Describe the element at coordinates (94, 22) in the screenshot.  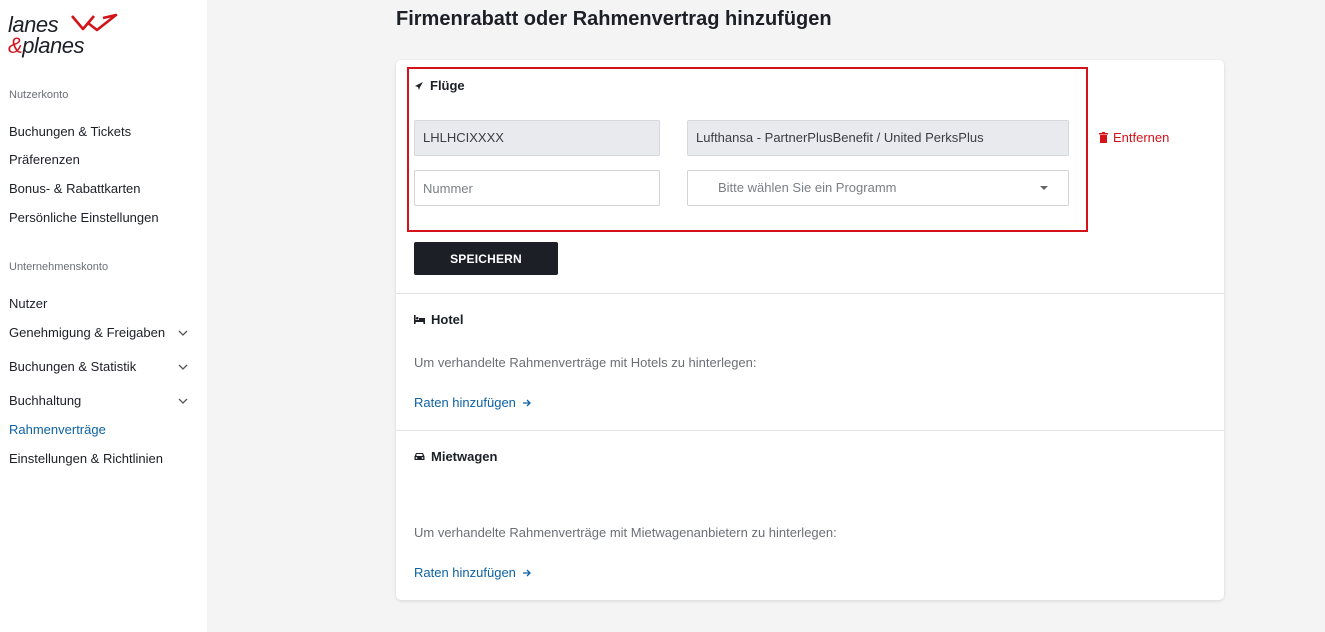
I see `logo-mark-icon` at that location.